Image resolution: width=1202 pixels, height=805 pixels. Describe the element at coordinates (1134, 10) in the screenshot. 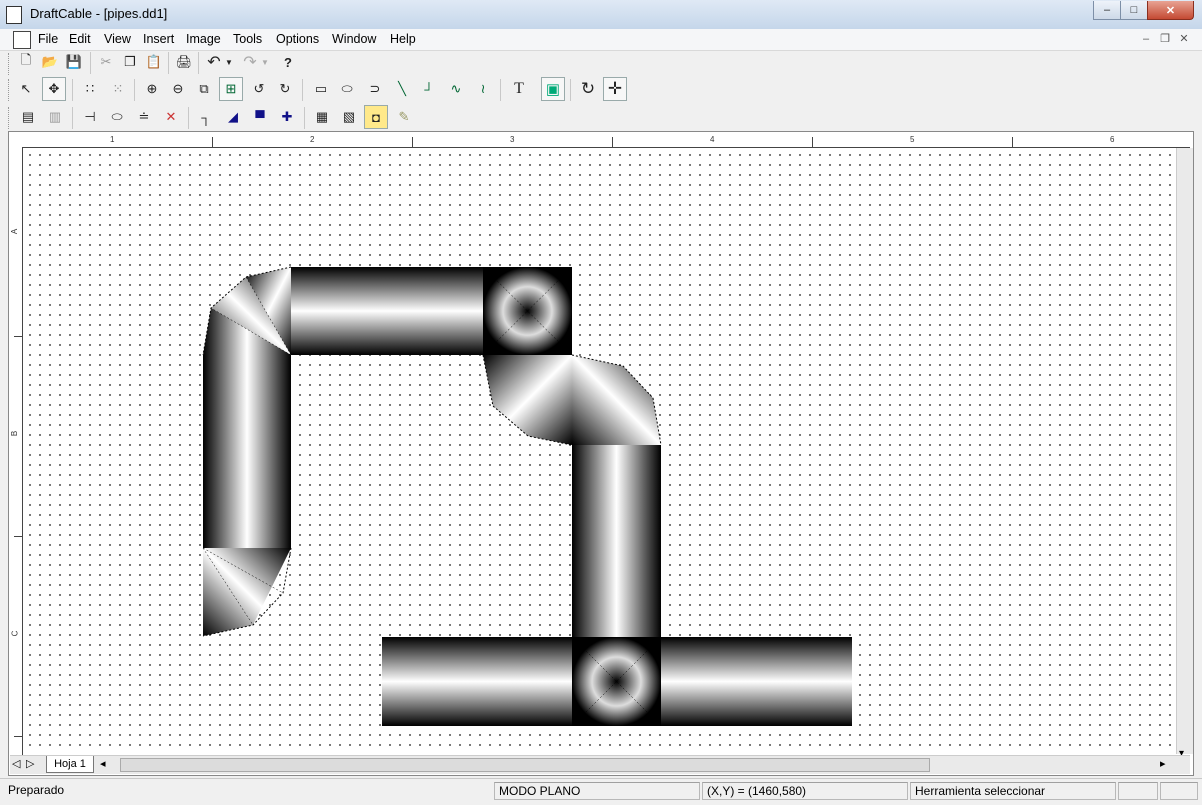

I see `maximize-button: □` at that location.